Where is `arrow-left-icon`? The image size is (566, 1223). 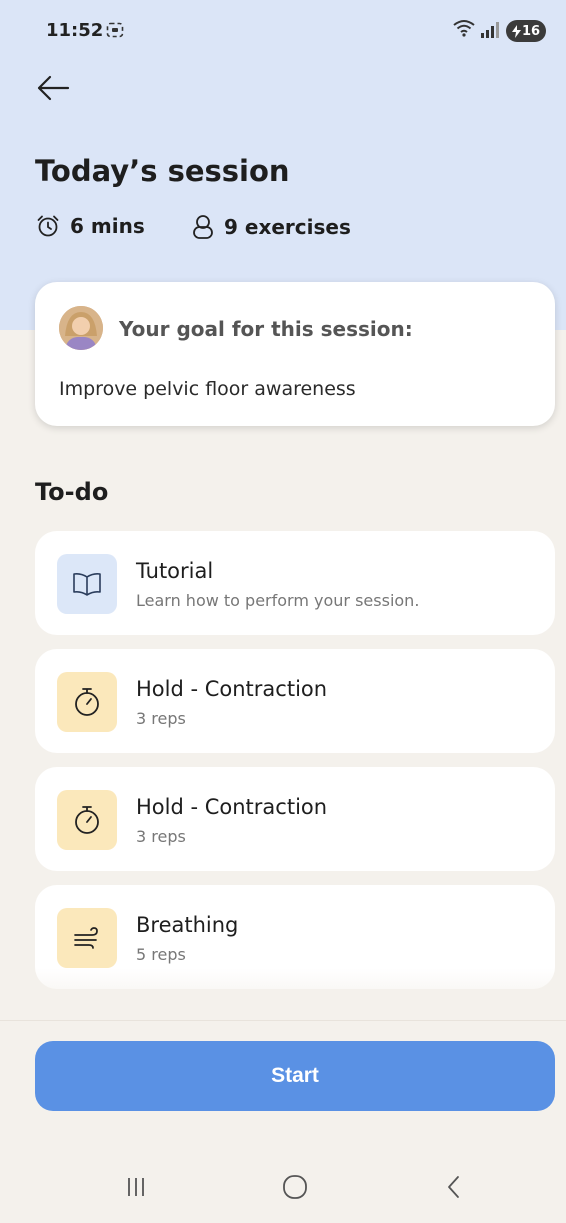 arrow-left-icon is located at coordinates (53, 88).